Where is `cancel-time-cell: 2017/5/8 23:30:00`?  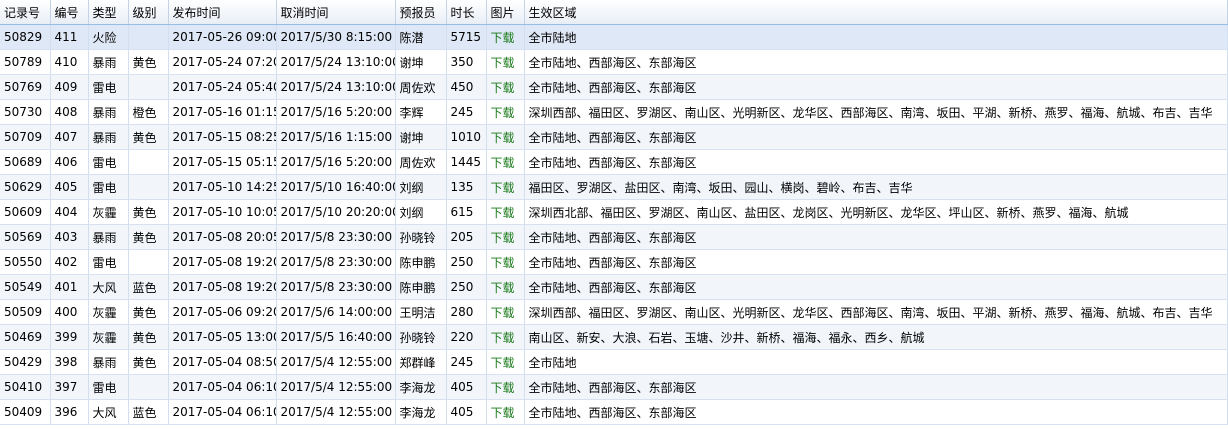 cancel-time-cell: 2017/5/8 23:30:00 is located at coordinates (336, 287).